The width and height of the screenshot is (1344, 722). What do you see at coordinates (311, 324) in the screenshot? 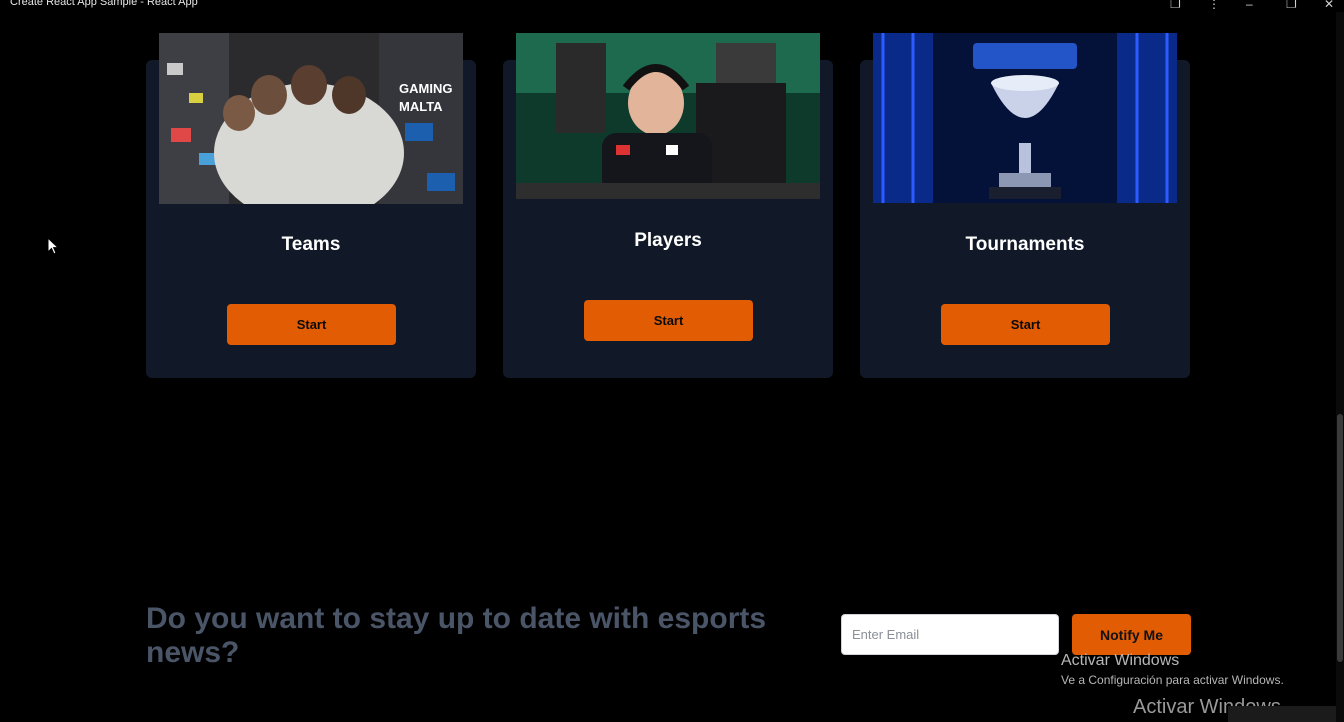
I see `teams-start-button: Start` at bounding box center [311, 324].